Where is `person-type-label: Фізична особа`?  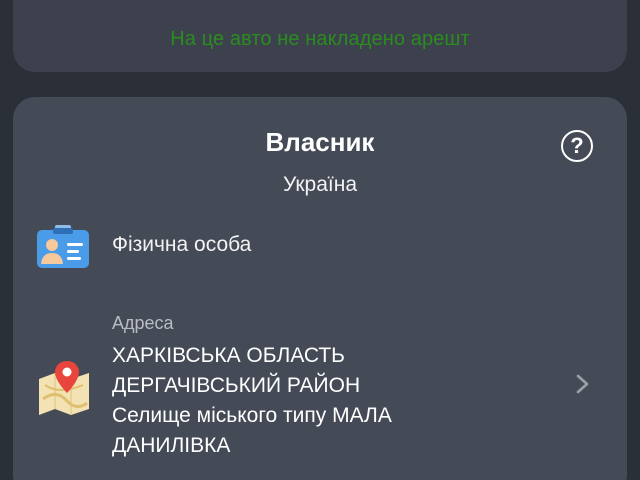
person-type-label: Фізична особа is located at coordinates (182, 244).